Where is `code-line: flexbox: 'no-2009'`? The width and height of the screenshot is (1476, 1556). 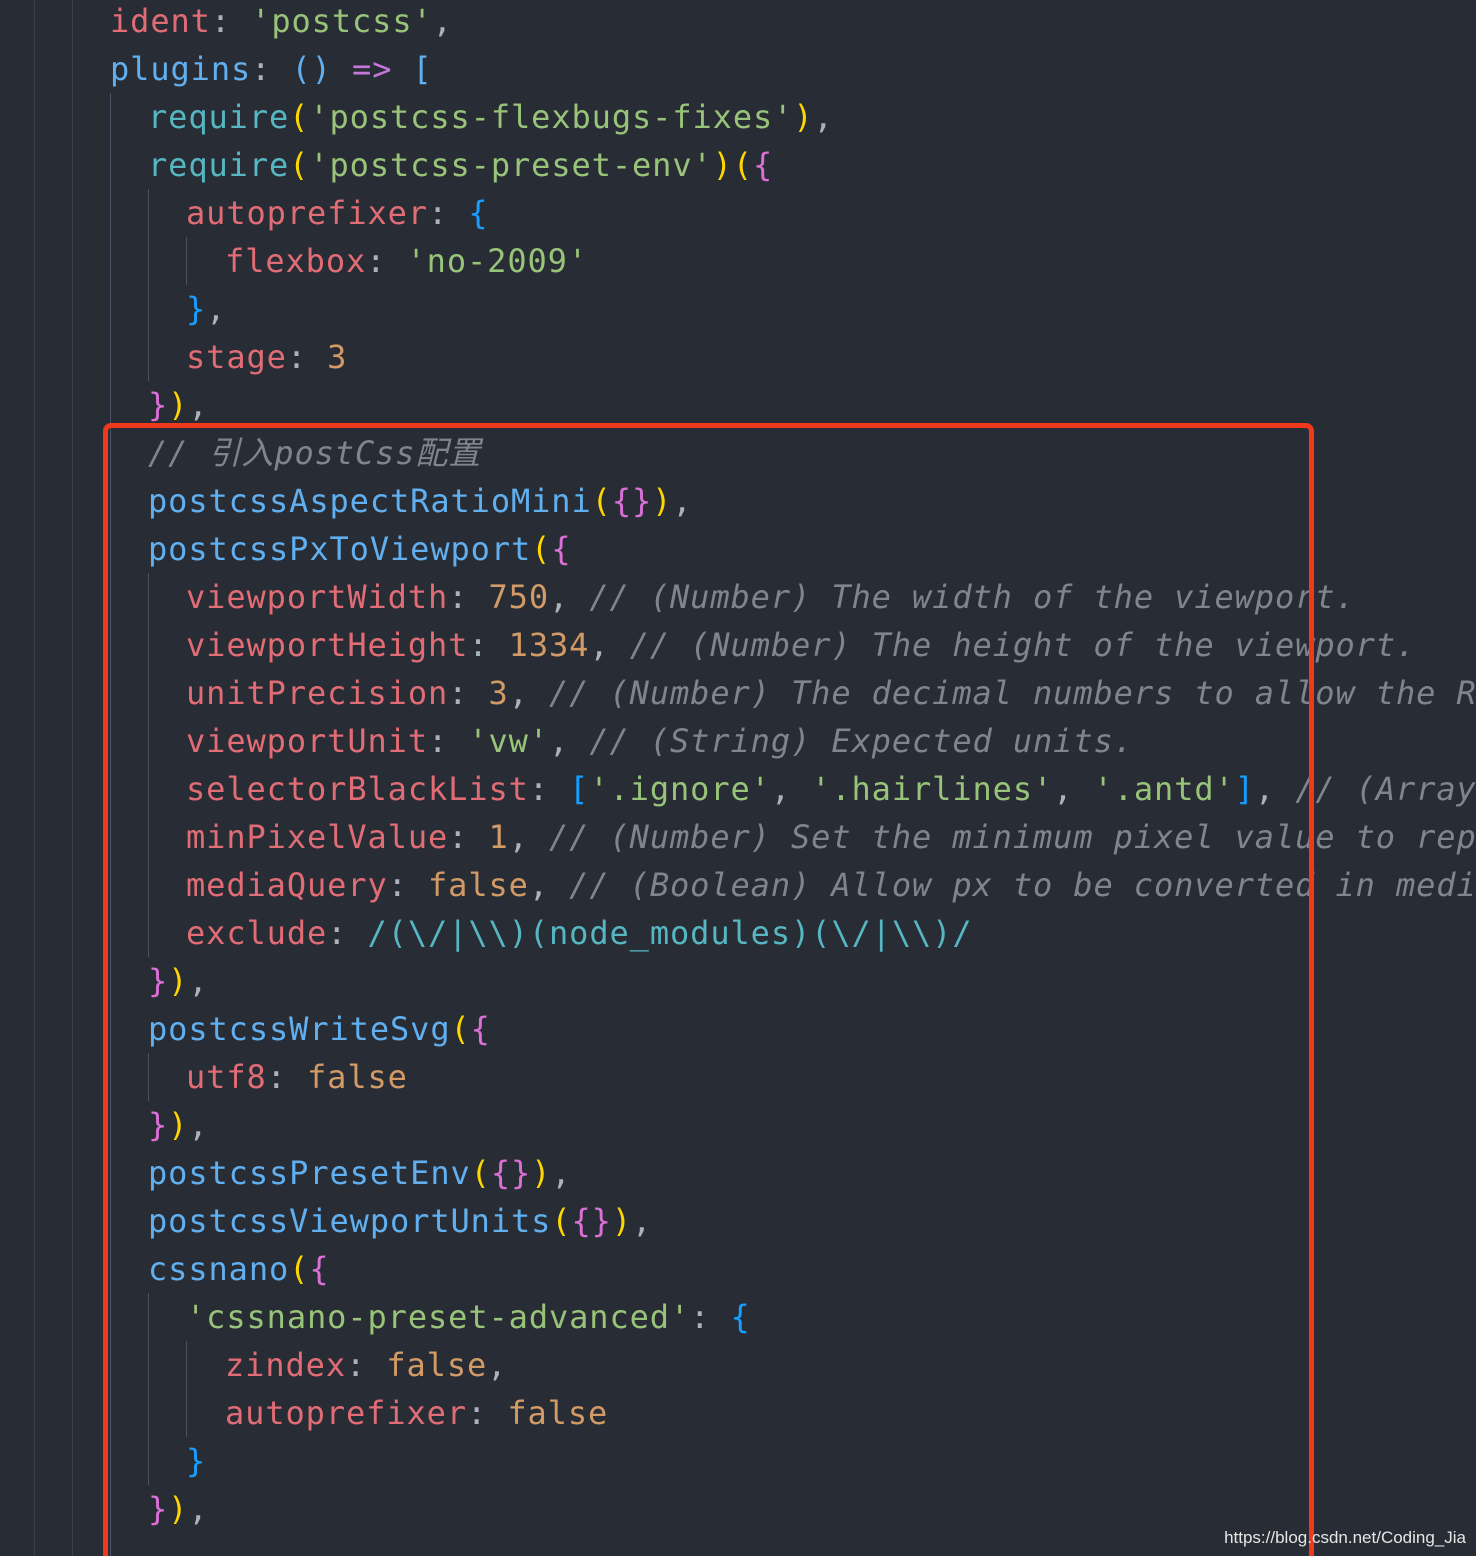
code-line: flexbox: 'no-2009' is located at coordinates (406, 261).